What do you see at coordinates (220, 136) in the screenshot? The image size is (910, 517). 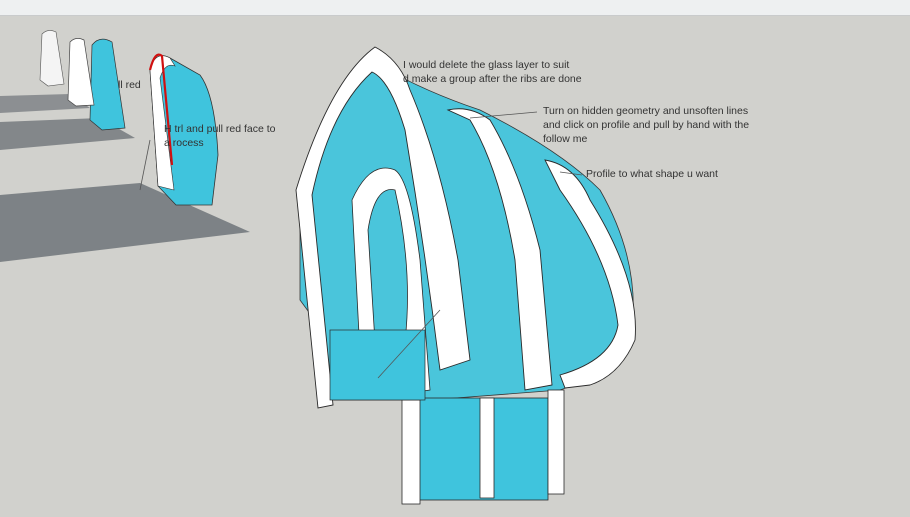 I see `annotation-ctrl-pull: H trl and pull red face to a rocess` at bounding box center [220, 136].